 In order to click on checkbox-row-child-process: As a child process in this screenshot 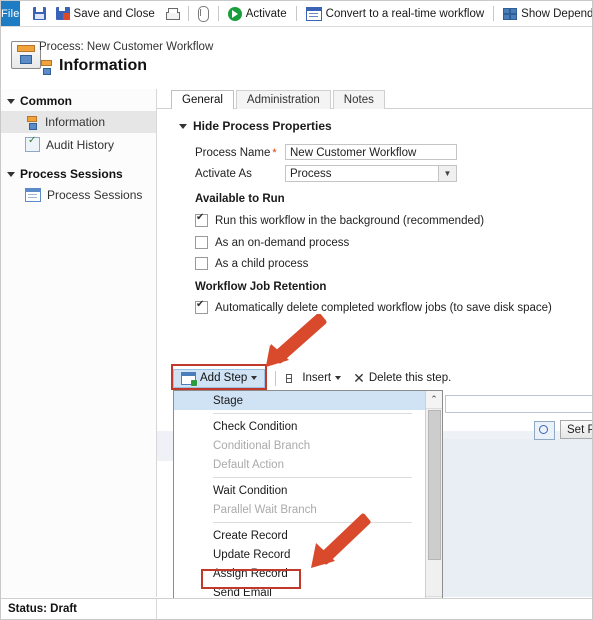, I will do `click(251, 263)`.